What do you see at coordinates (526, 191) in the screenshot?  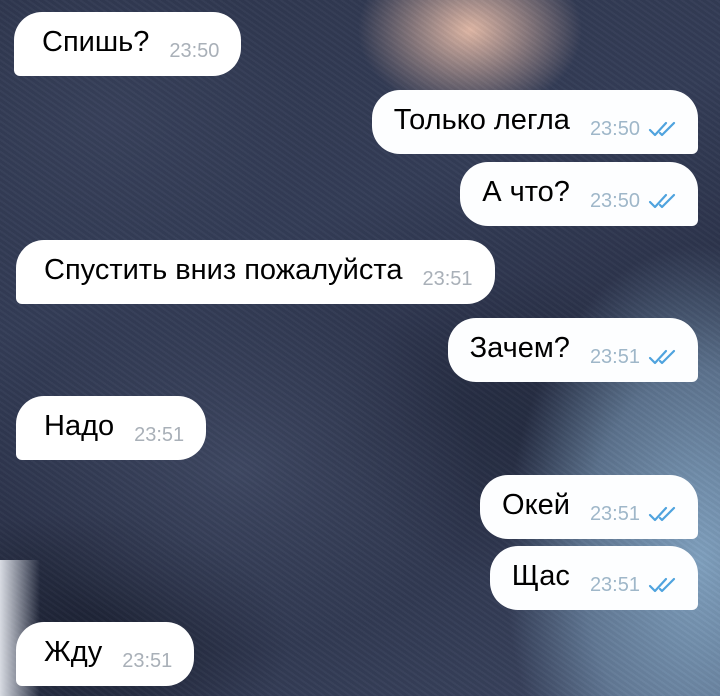 I see `message-text: А что?` at bounding box center [526, 191].